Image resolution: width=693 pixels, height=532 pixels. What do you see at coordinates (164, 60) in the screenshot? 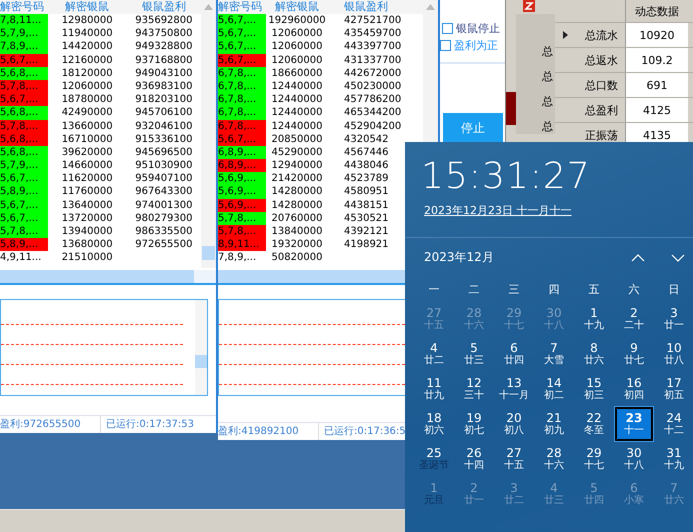
I see `table-cell-text: 937168800` at bounding box center [164, 60].